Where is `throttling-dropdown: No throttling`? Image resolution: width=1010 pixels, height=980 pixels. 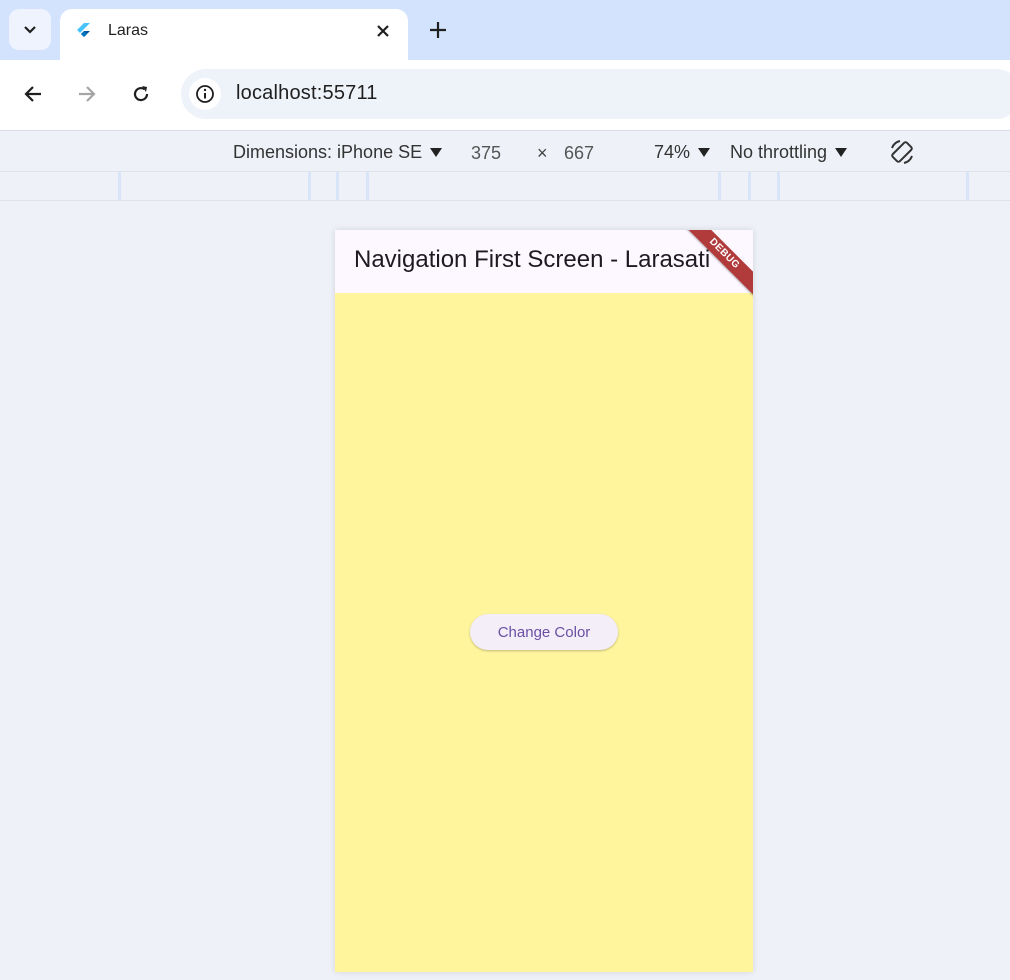 throttling-dropdown: No throttling is located at coordinates (789, 152).